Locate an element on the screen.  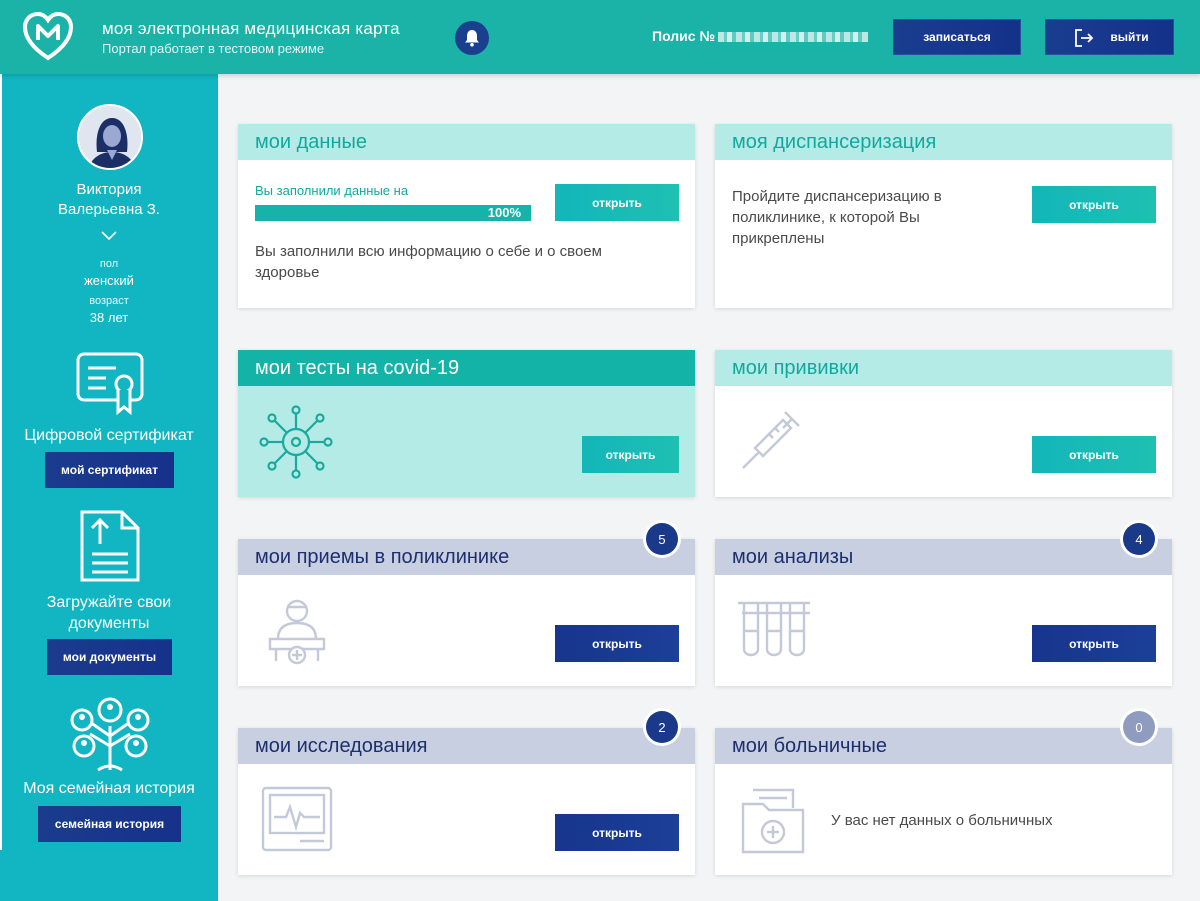
heart-logo-icon is located at coordinates (48, 36).